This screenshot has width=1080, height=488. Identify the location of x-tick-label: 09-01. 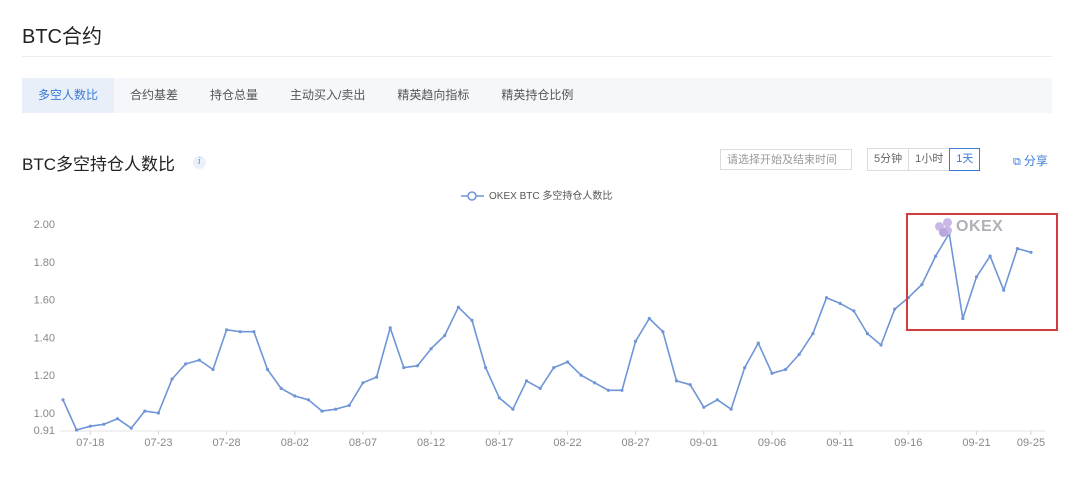
(704, 443).